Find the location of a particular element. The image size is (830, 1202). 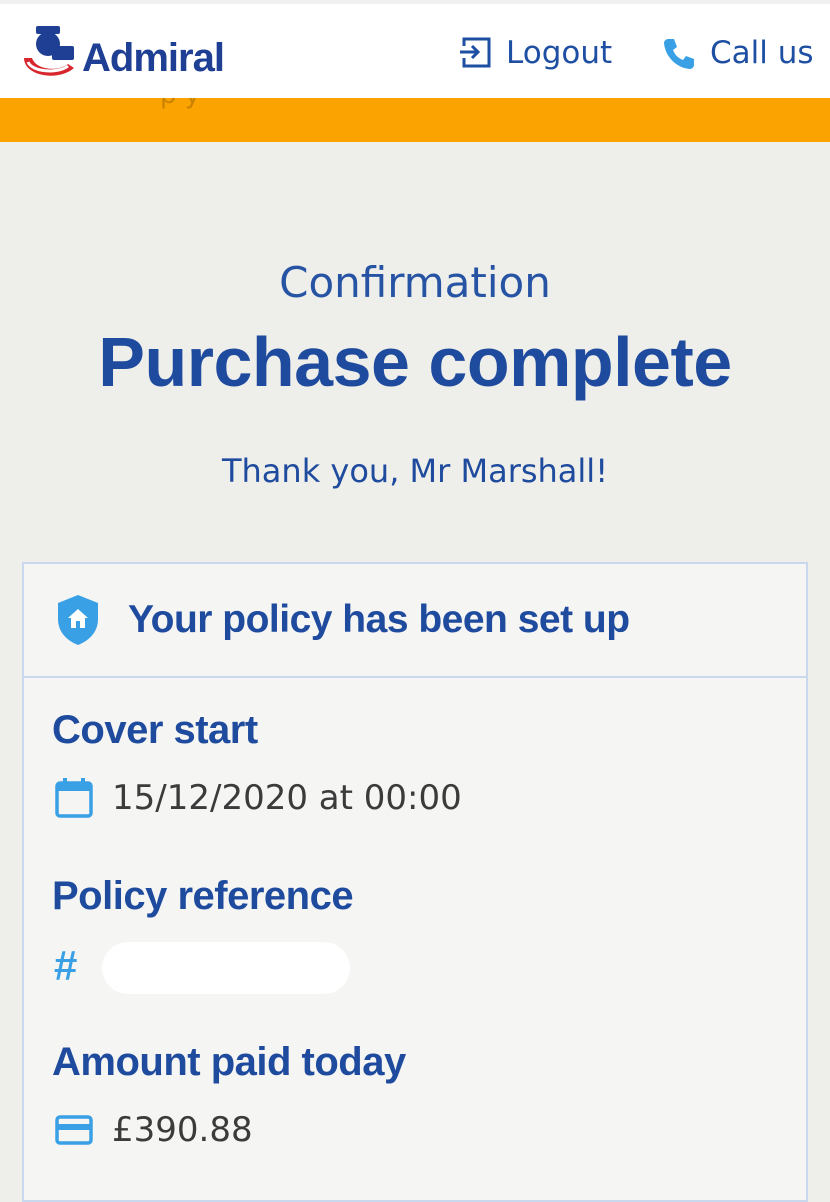

admiral-logo: Admiral is located at coordinates (123, 53).